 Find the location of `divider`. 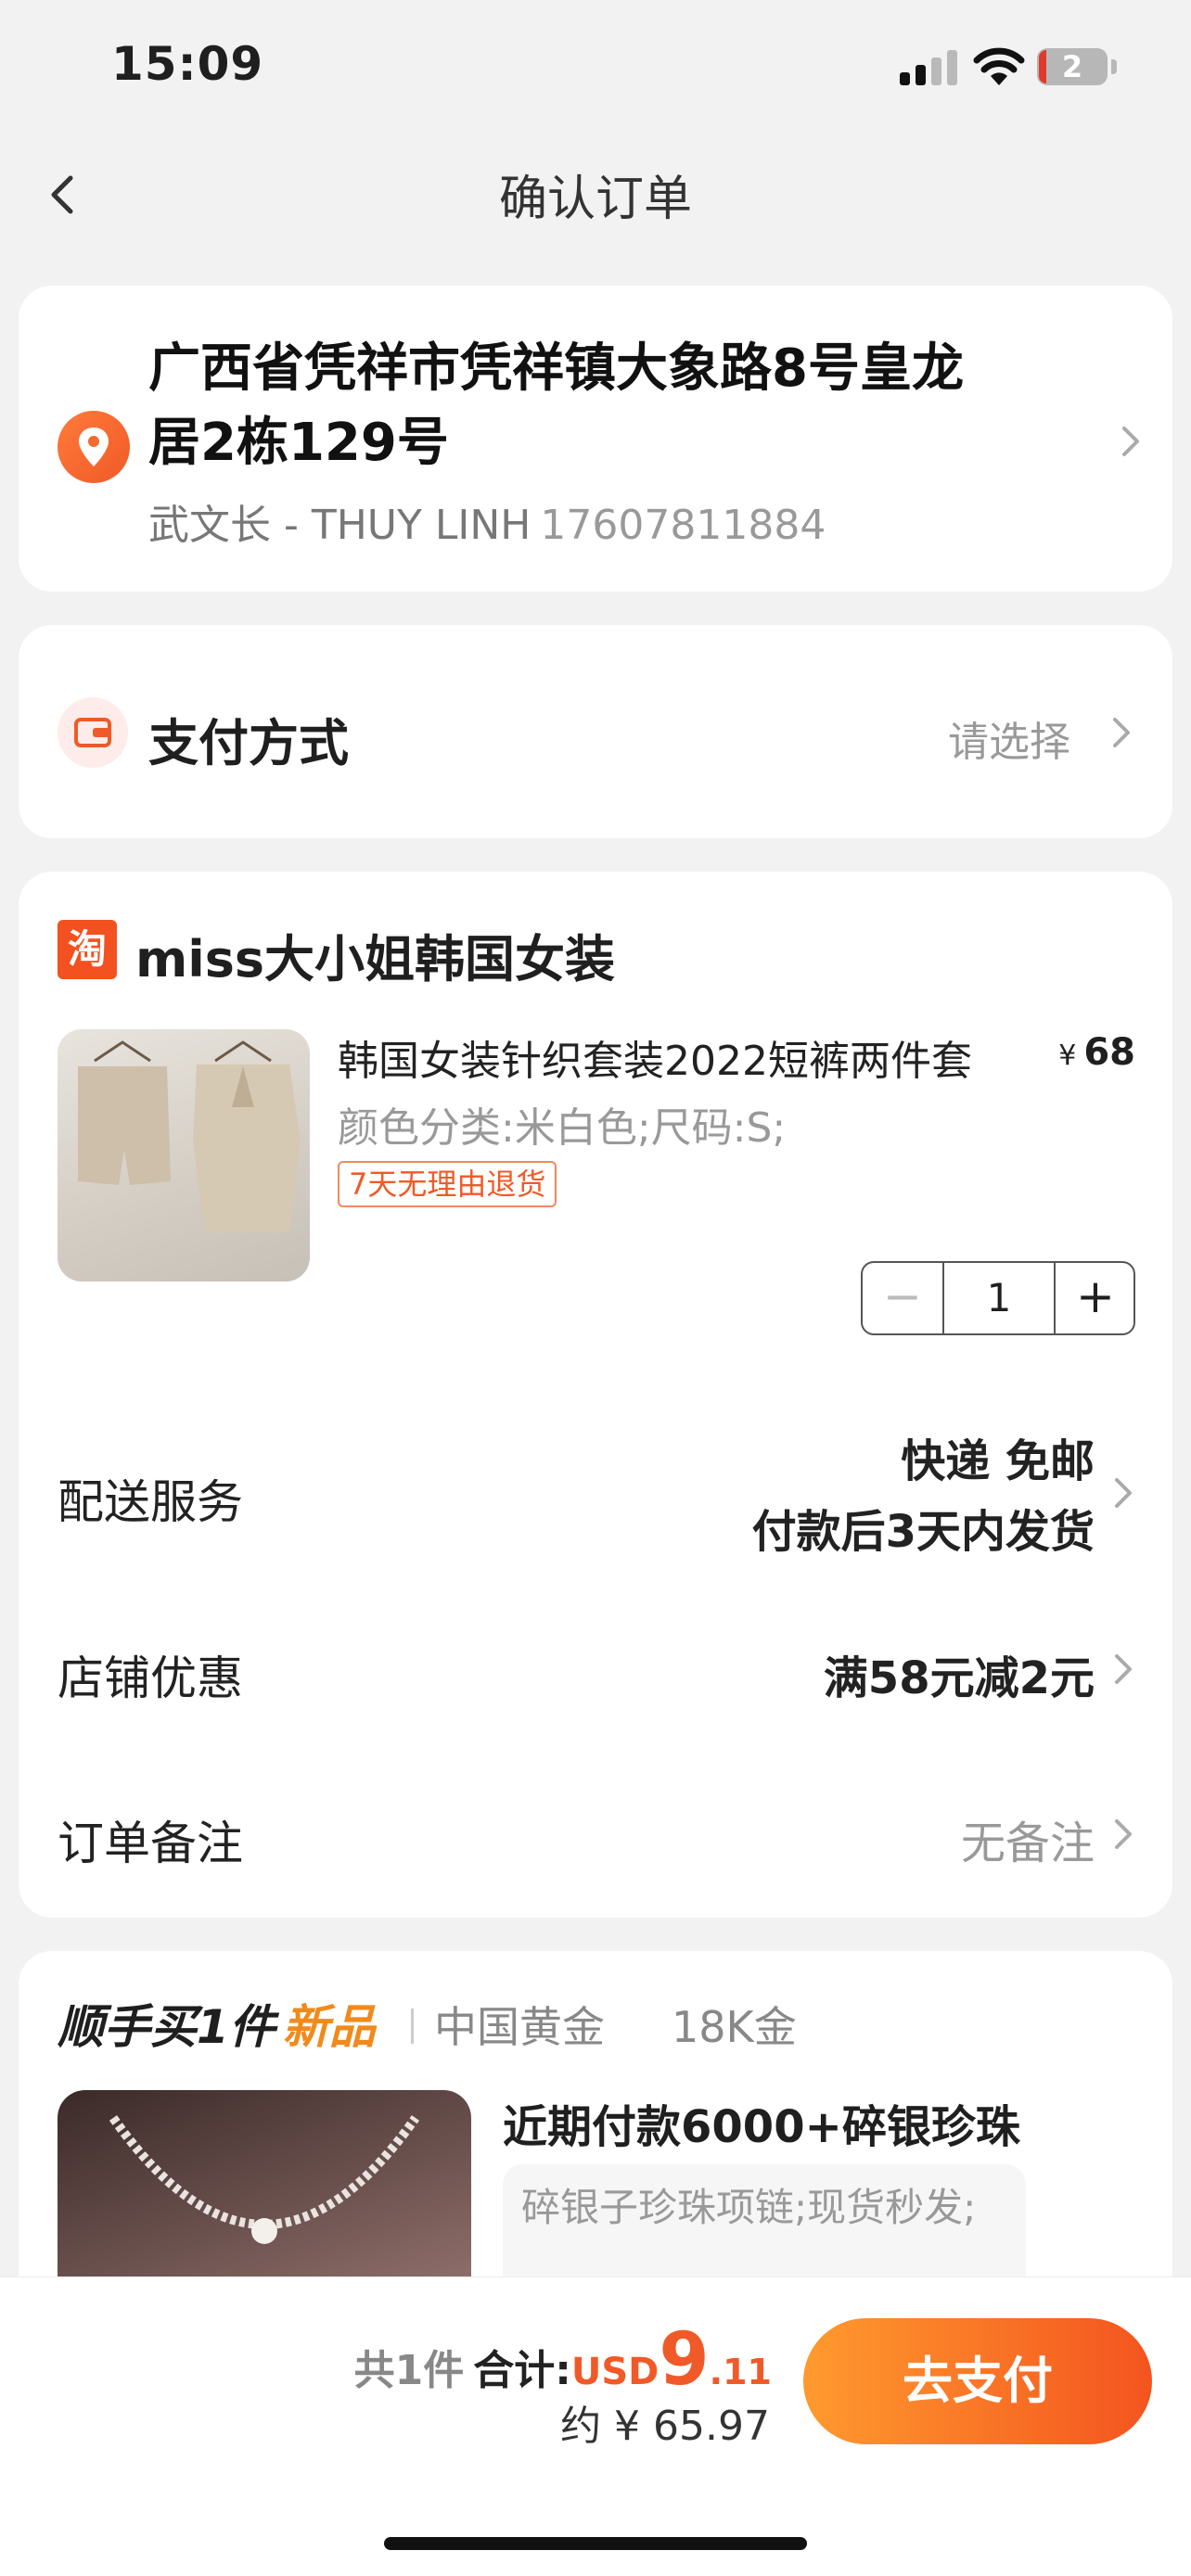

divider is located at coordinates (412, 2026).